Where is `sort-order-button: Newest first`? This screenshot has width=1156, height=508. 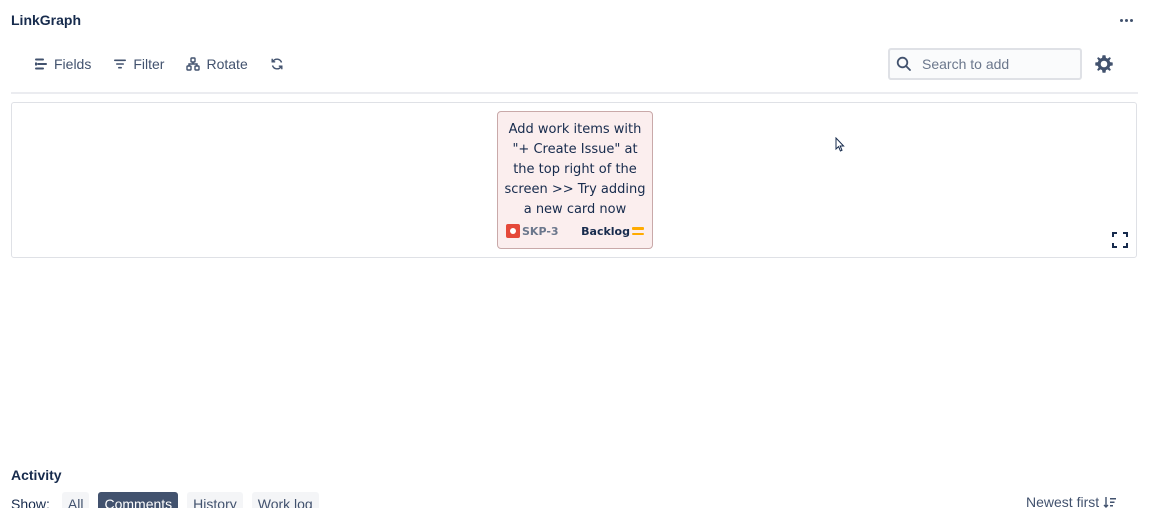 sort-order-button: Newest first is located at coordinates (1071, 501).